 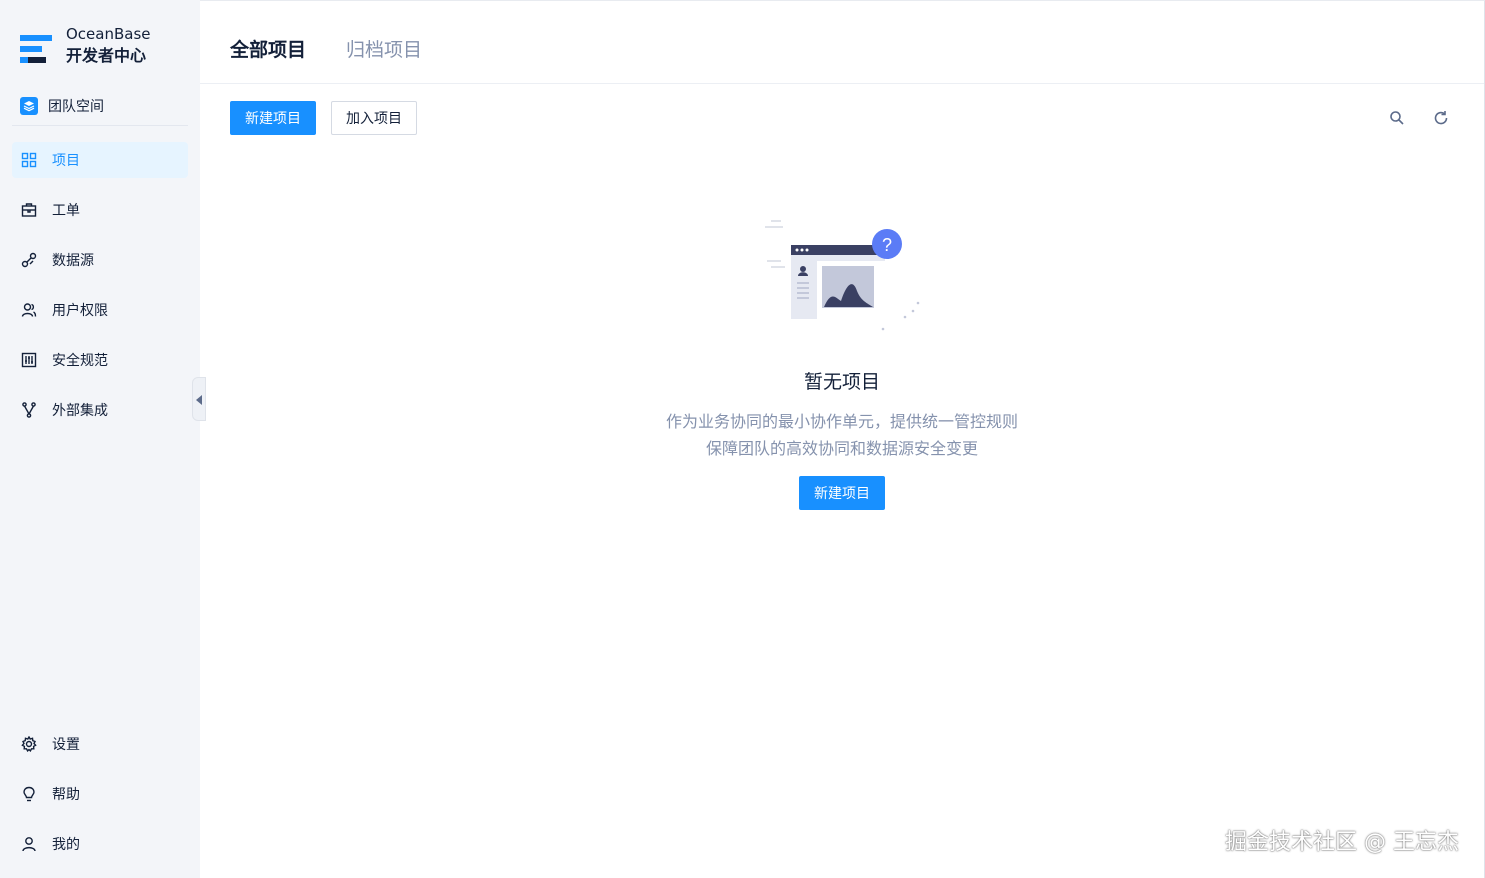 I want to click on briefcase-icon, so click(x=29, y=210).